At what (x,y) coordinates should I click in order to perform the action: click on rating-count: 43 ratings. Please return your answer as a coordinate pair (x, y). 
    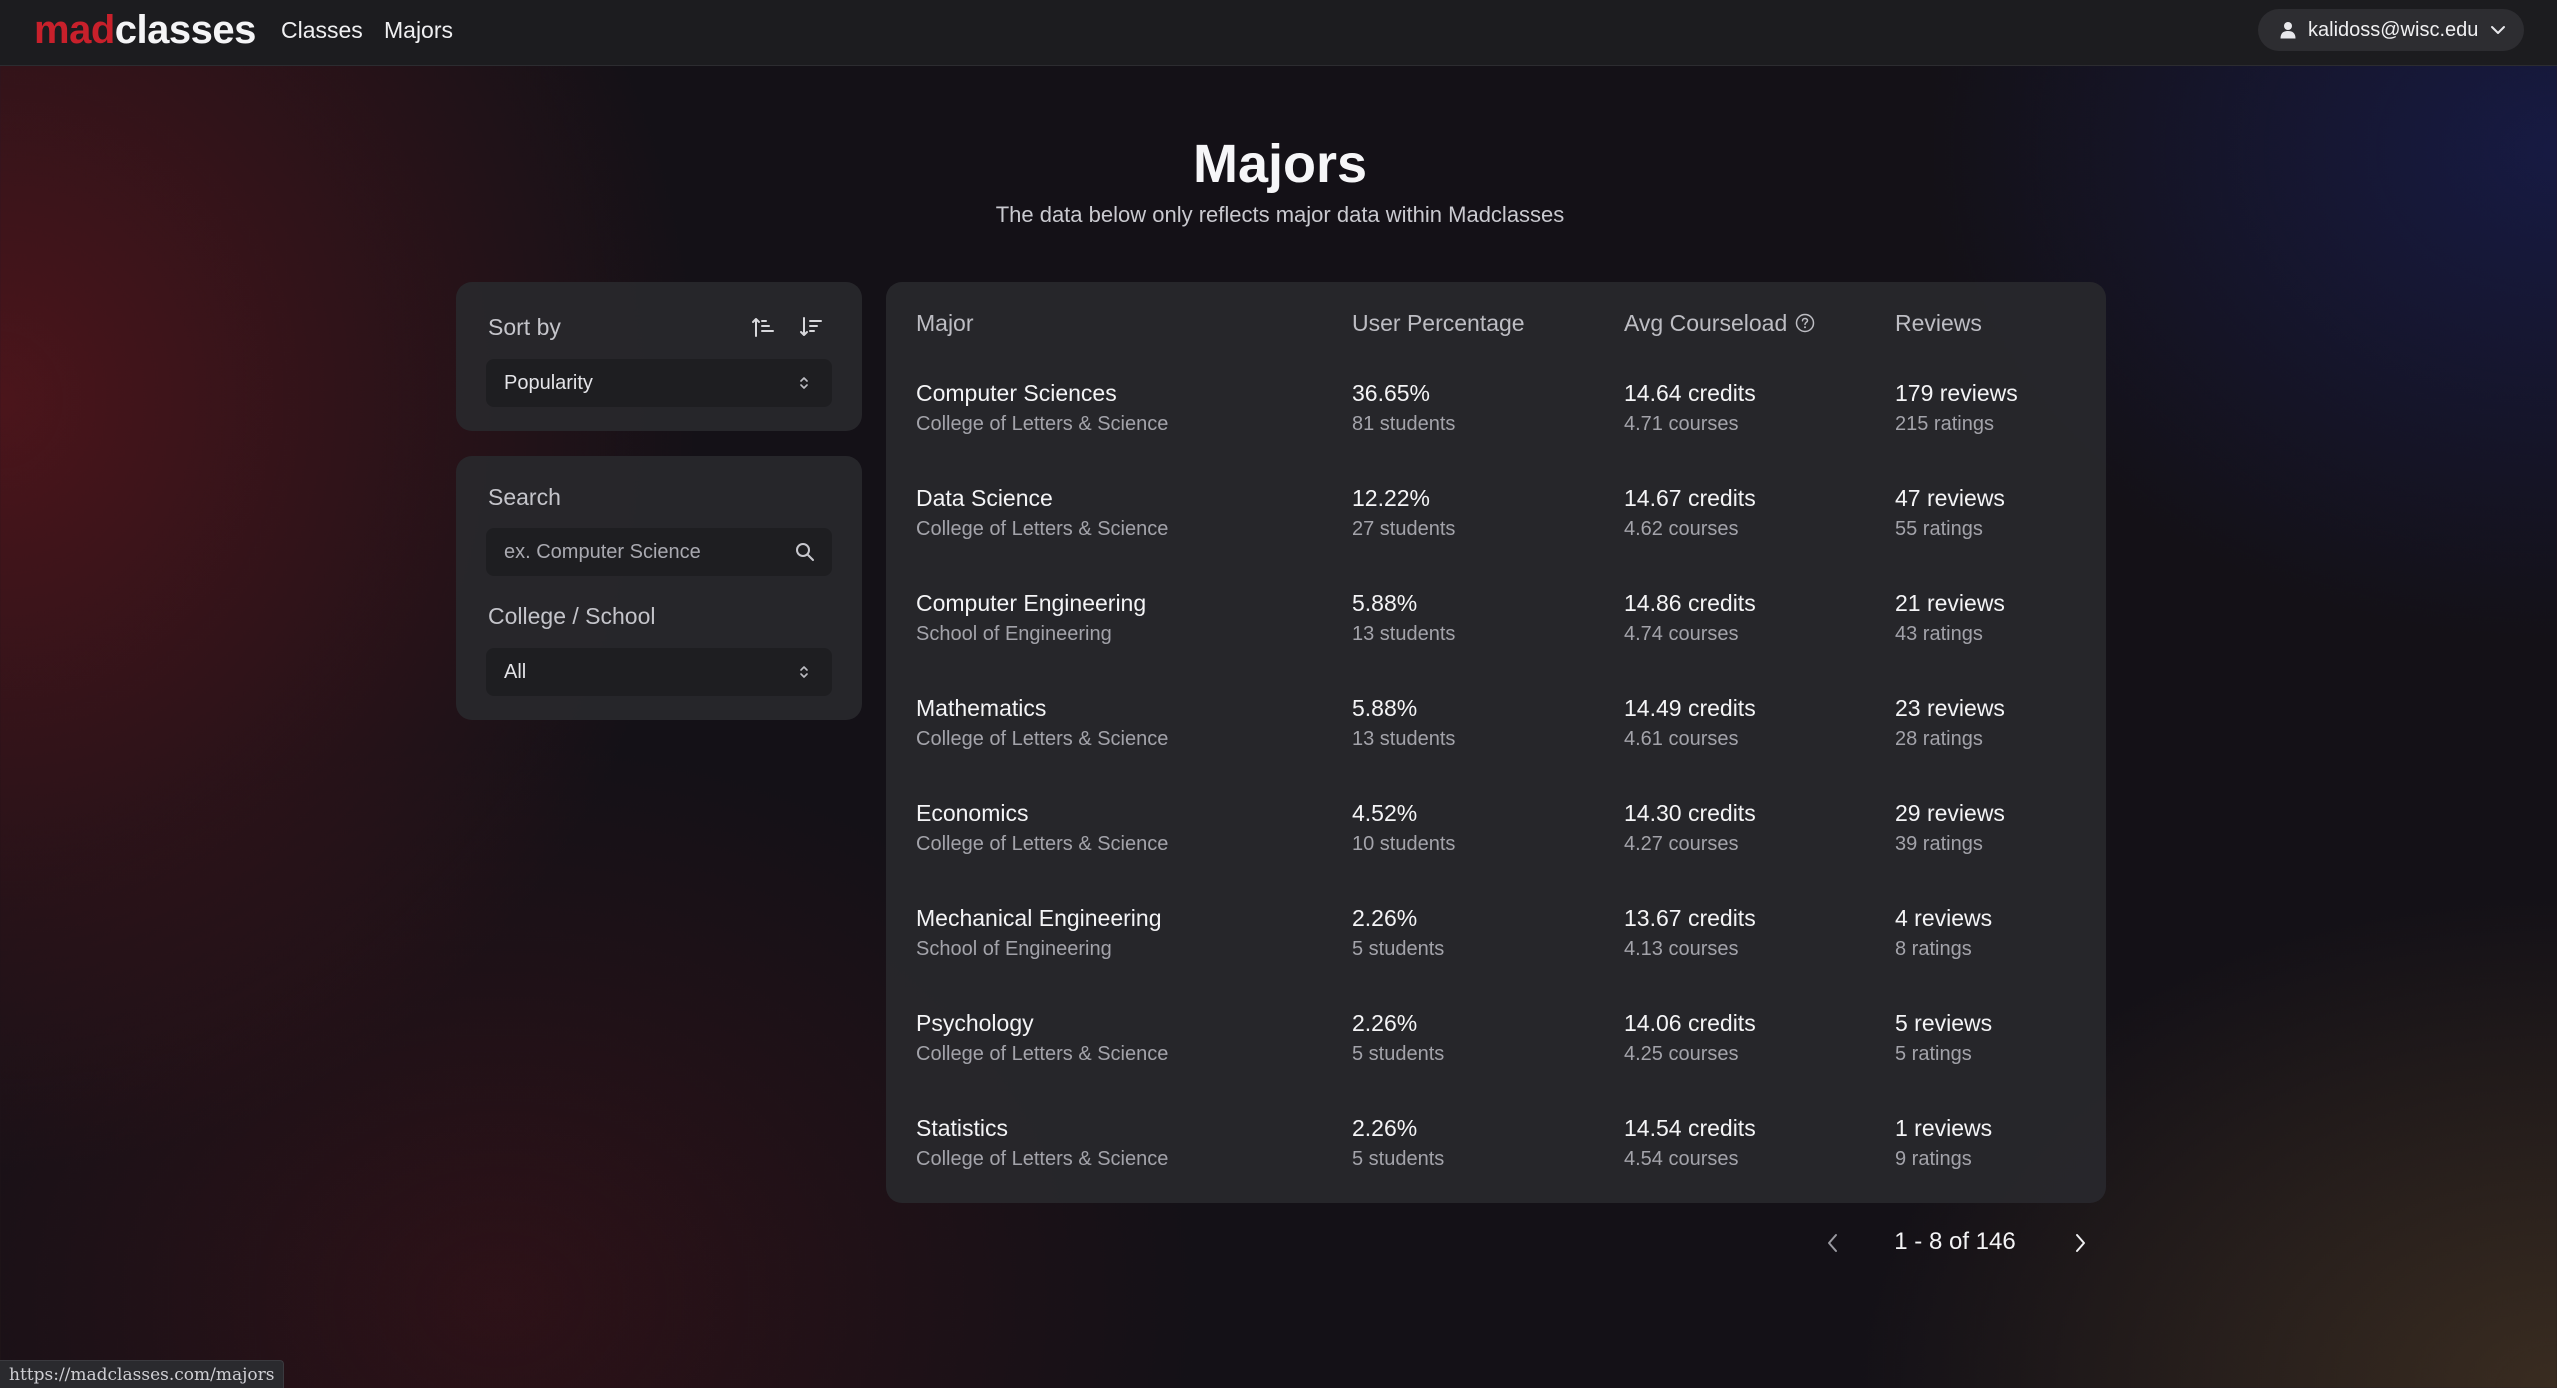
    Looking at the image, I should click on (1939, 634).